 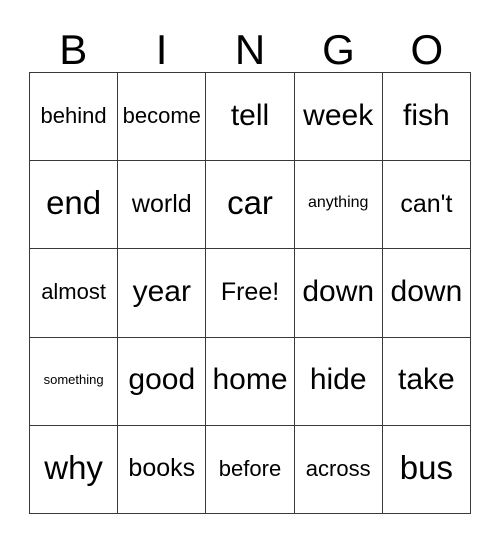 What do you see at coordinates (427, 49) in the screenshot?
I see `bingo-header-letter-o: O` at bounding box center [427, 49].